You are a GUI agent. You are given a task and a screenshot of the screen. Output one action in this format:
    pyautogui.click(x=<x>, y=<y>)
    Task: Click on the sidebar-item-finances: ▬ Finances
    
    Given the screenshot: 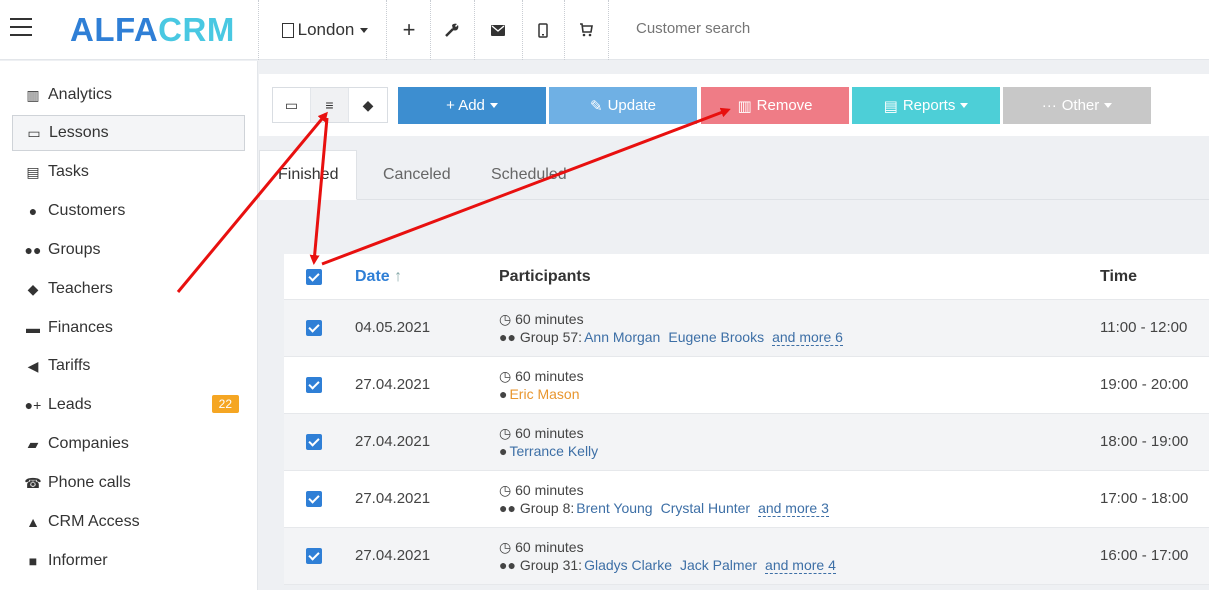 What is the action you would take?
    pyautogui.click(x=128, y=328)
    